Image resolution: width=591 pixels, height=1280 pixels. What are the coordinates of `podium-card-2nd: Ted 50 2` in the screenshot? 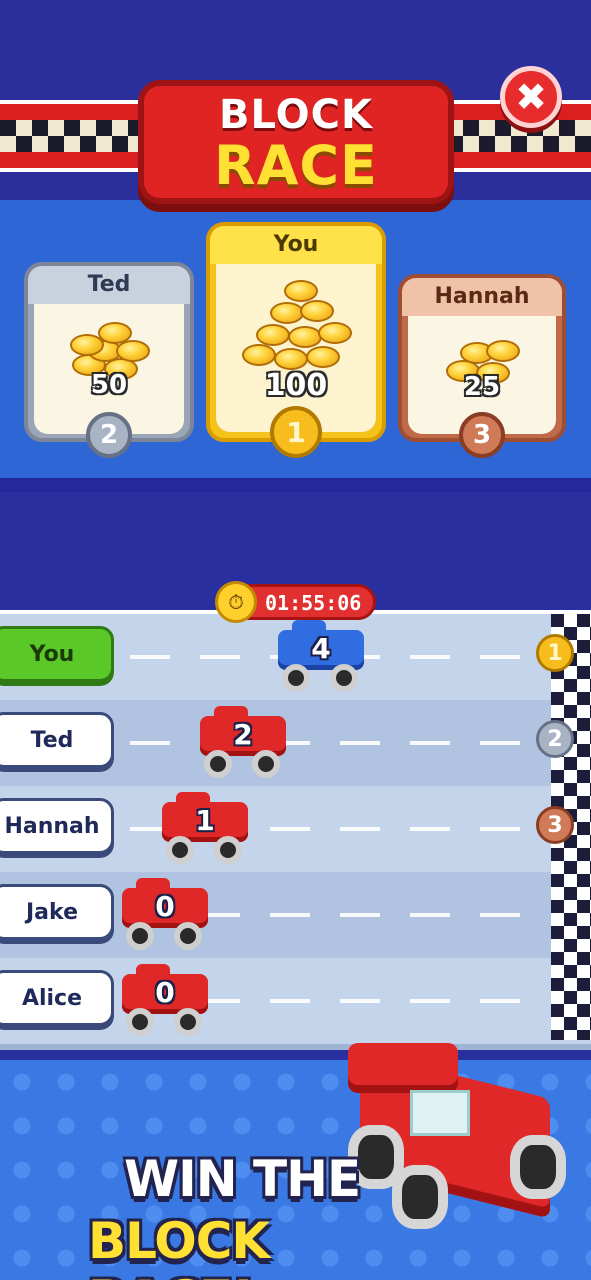 It's located at (109, 360).